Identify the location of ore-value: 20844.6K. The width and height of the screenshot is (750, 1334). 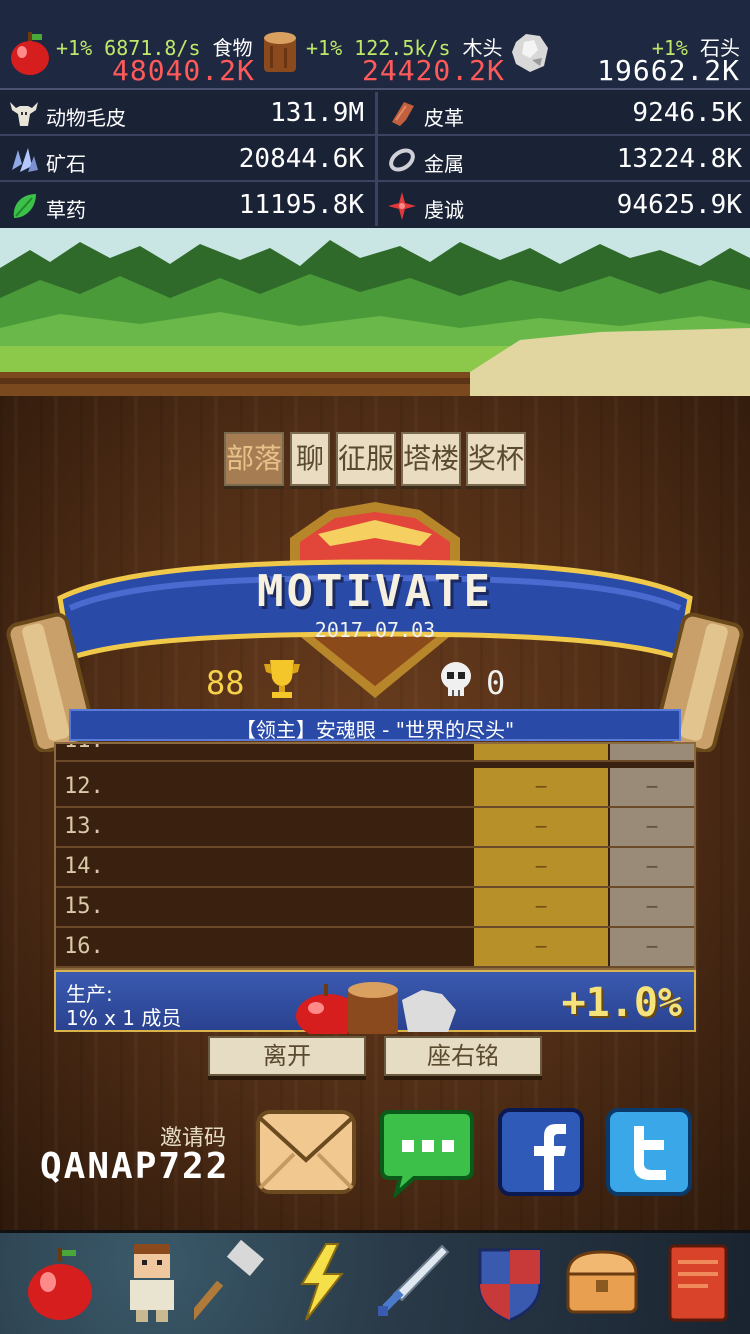
(301, 159).